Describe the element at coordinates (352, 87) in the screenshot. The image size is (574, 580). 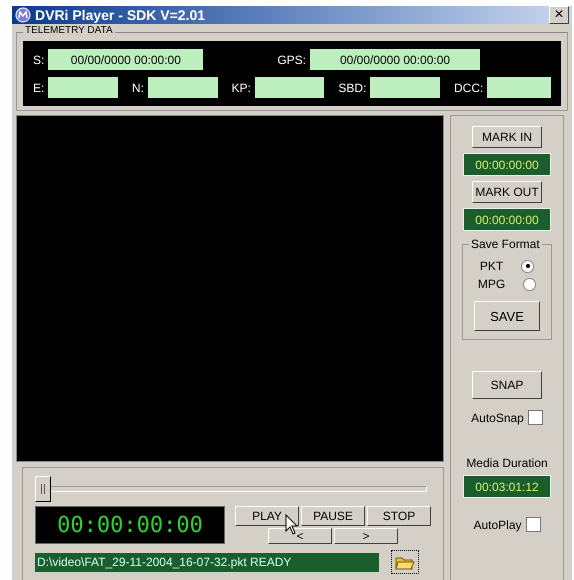
I see `field-label: SBD:` at that location.